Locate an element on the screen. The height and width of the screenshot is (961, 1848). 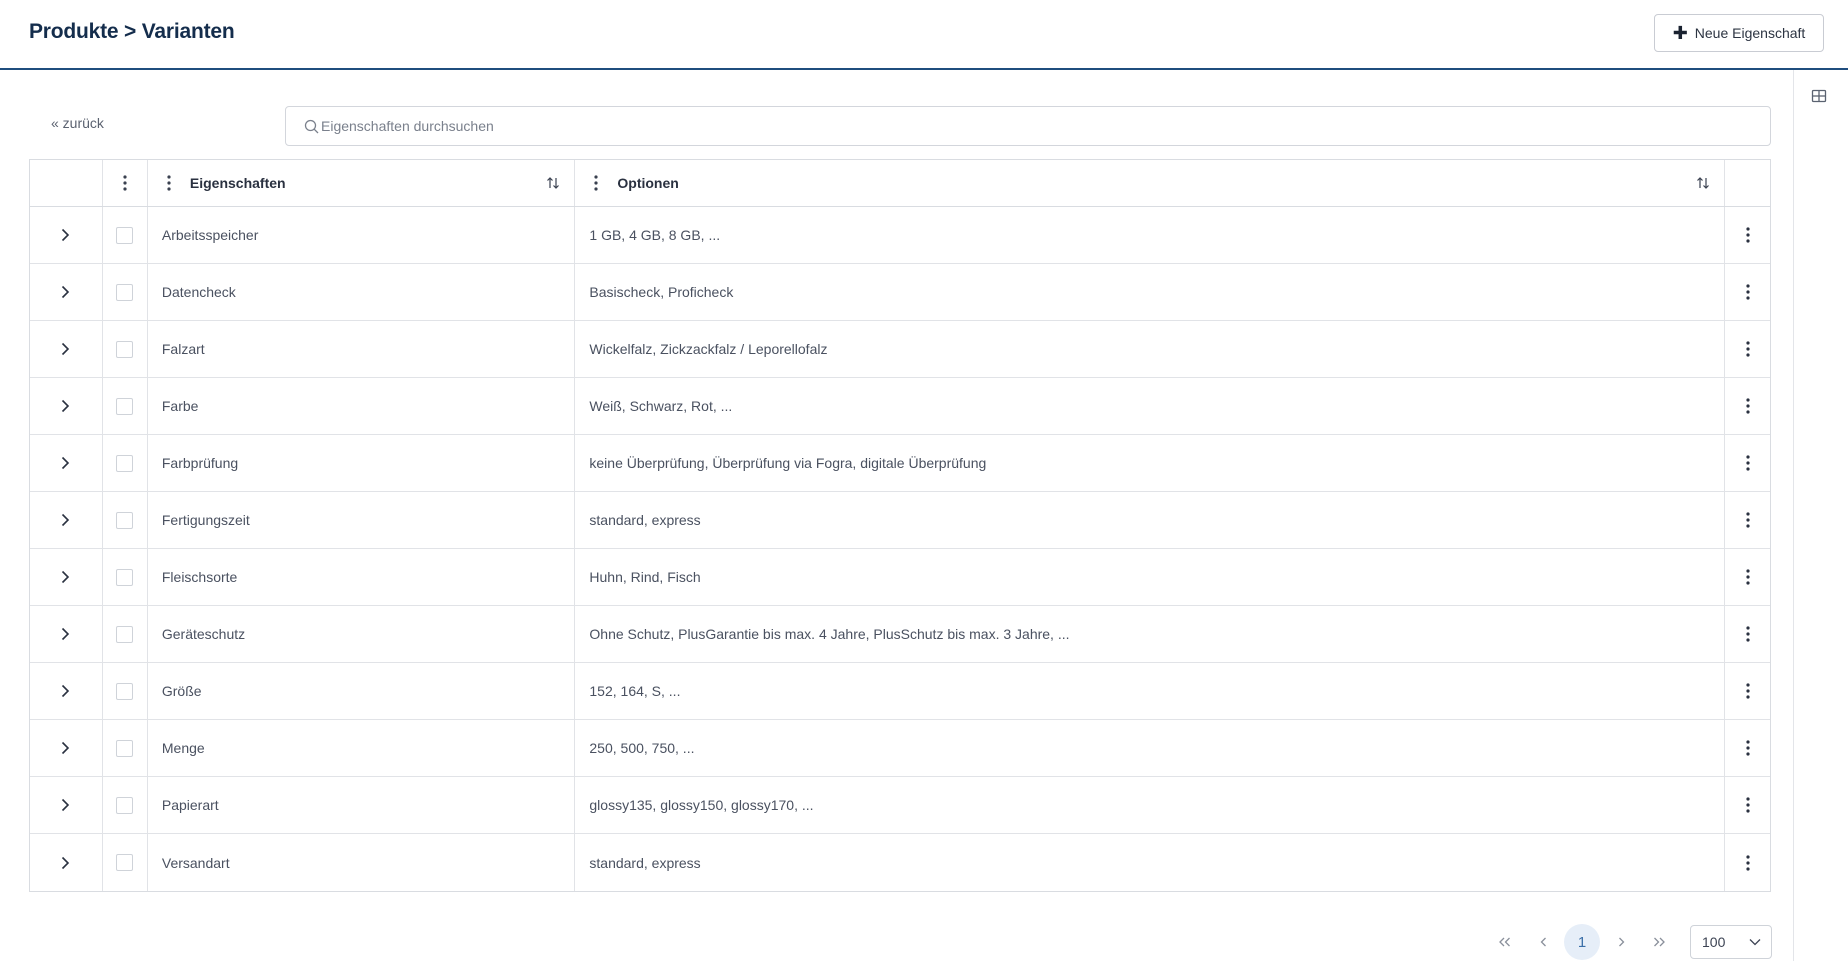
column-header-properties: Eigenschaften is located at coordinates (368, 183).